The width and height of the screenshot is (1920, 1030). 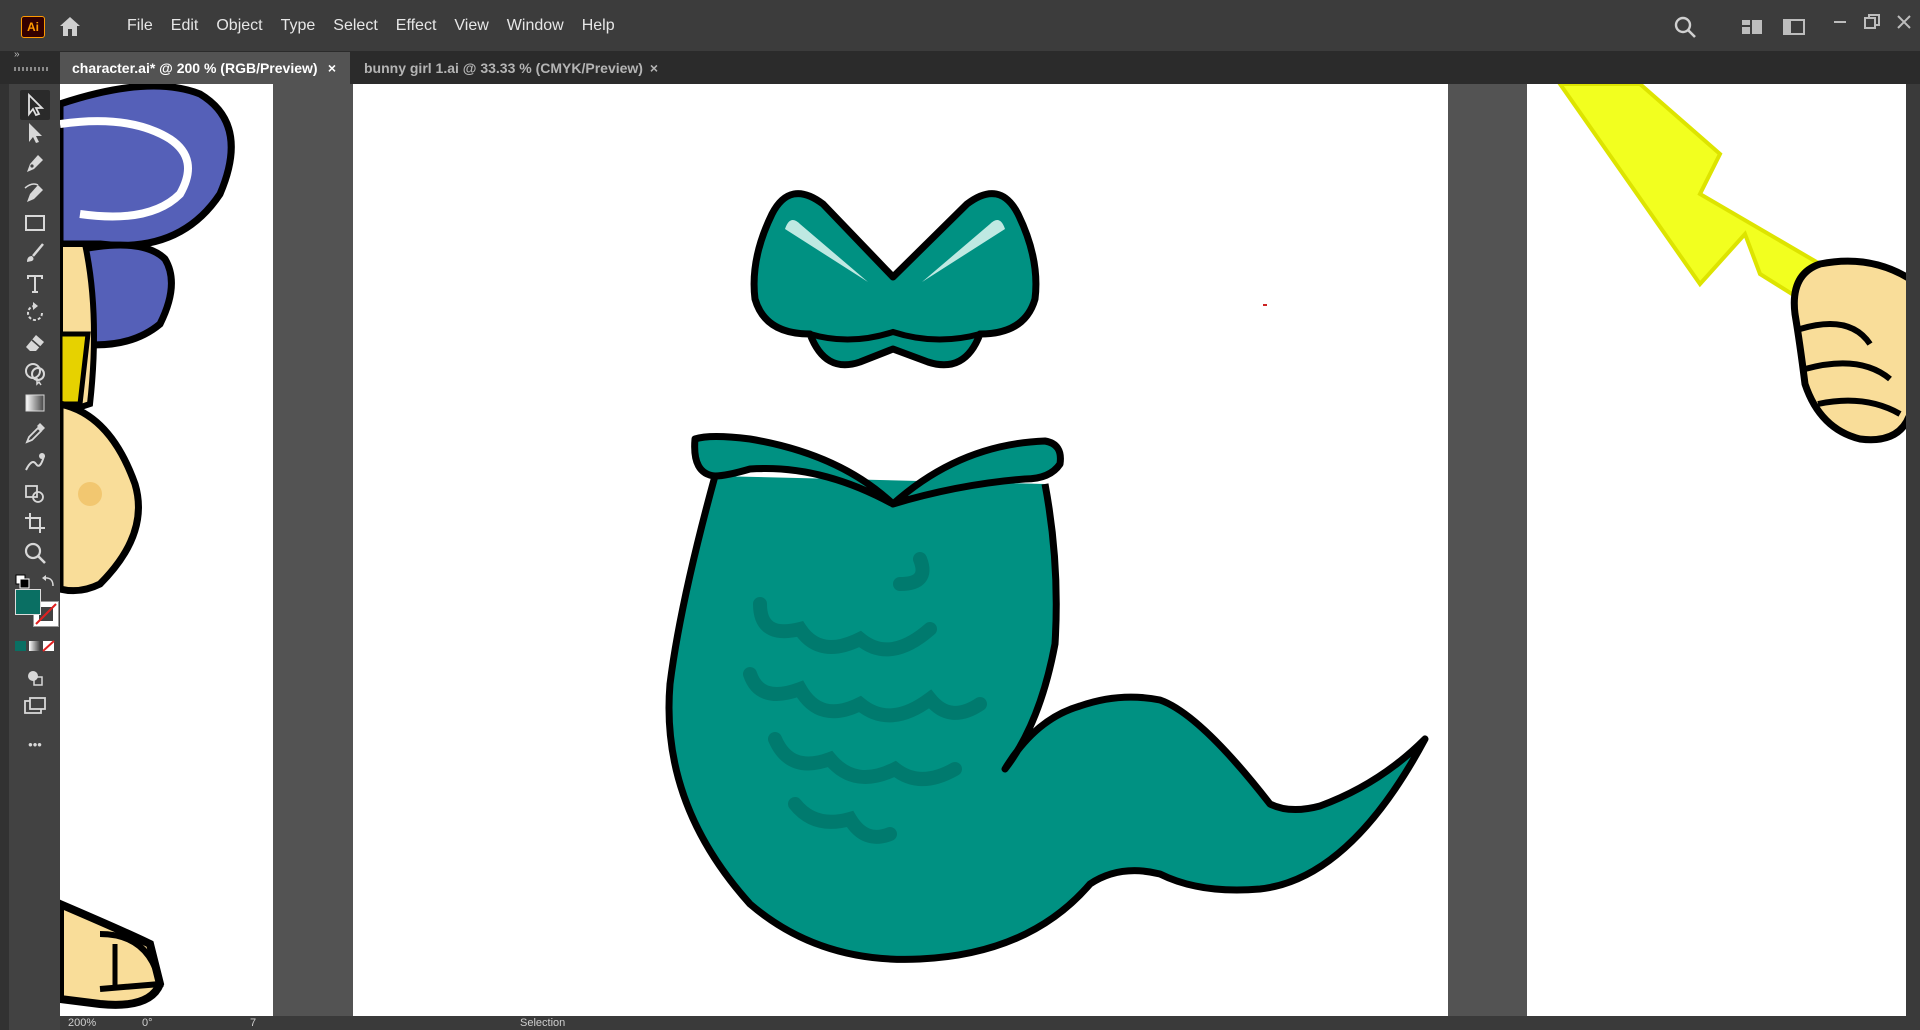 I want to click on collapse-toolbar-icon: », so click(x=17, y=54).